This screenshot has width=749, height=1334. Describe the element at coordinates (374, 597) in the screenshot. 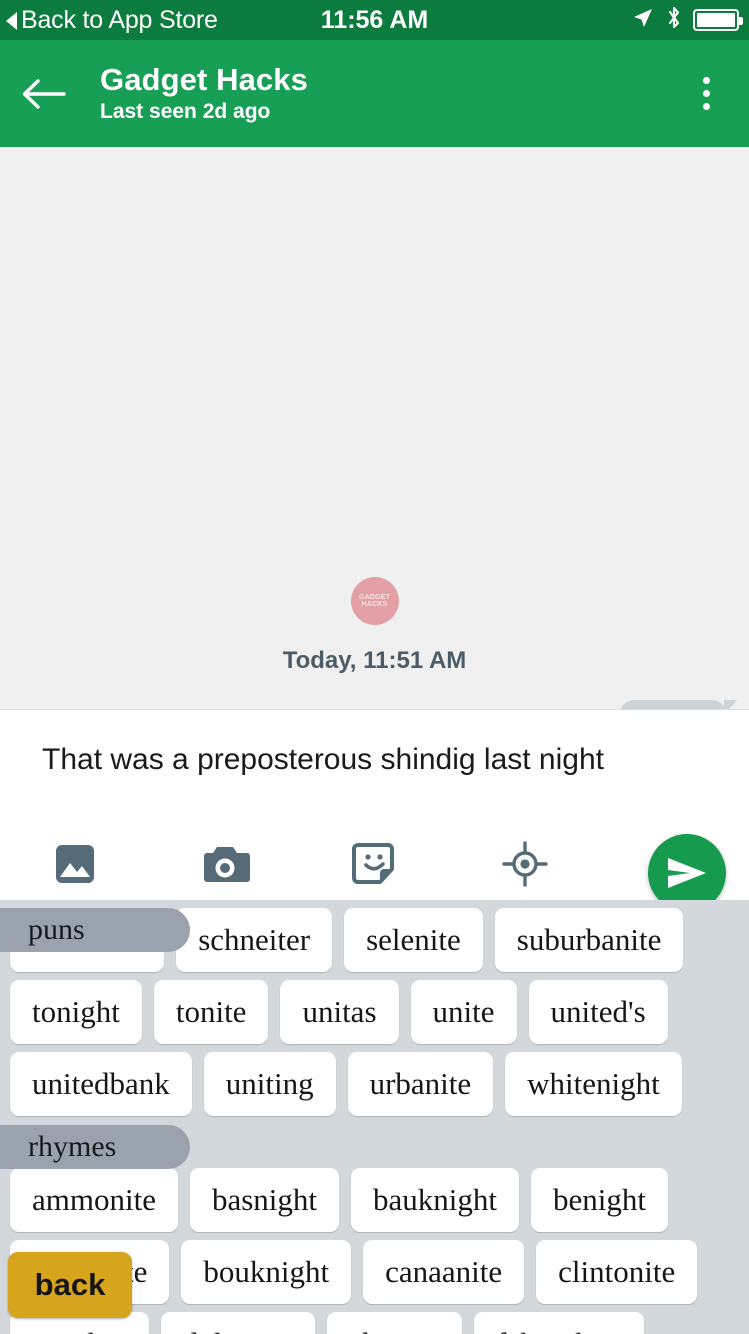

I see `avatar-line-1: GADGET` at that location.